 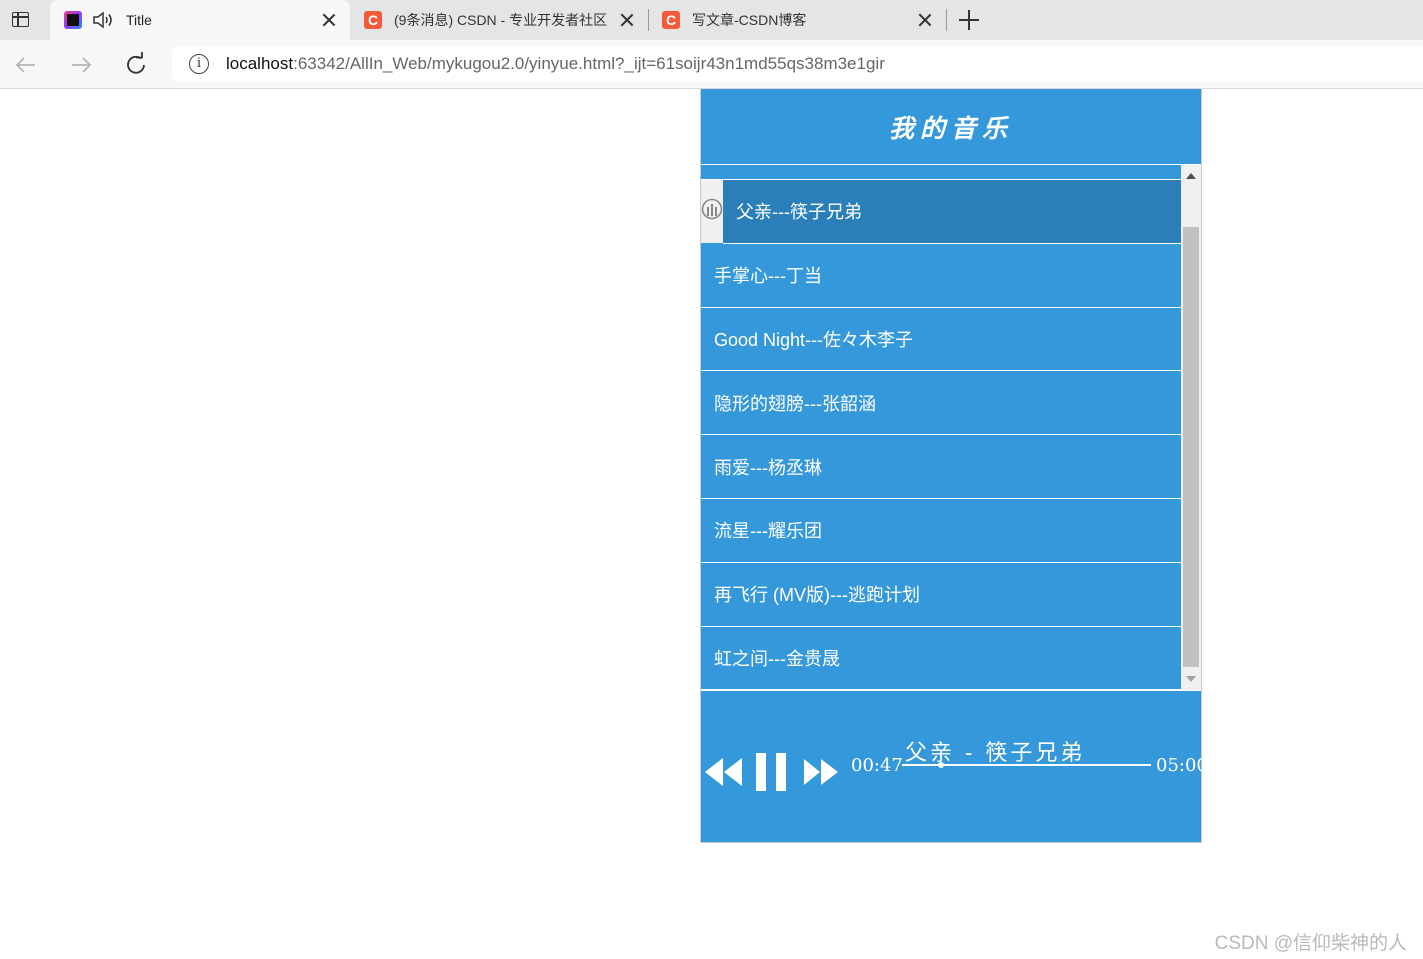 I want to click on song-item: 隐形的翅膀---张韶涵, so click(x=941, y=403).